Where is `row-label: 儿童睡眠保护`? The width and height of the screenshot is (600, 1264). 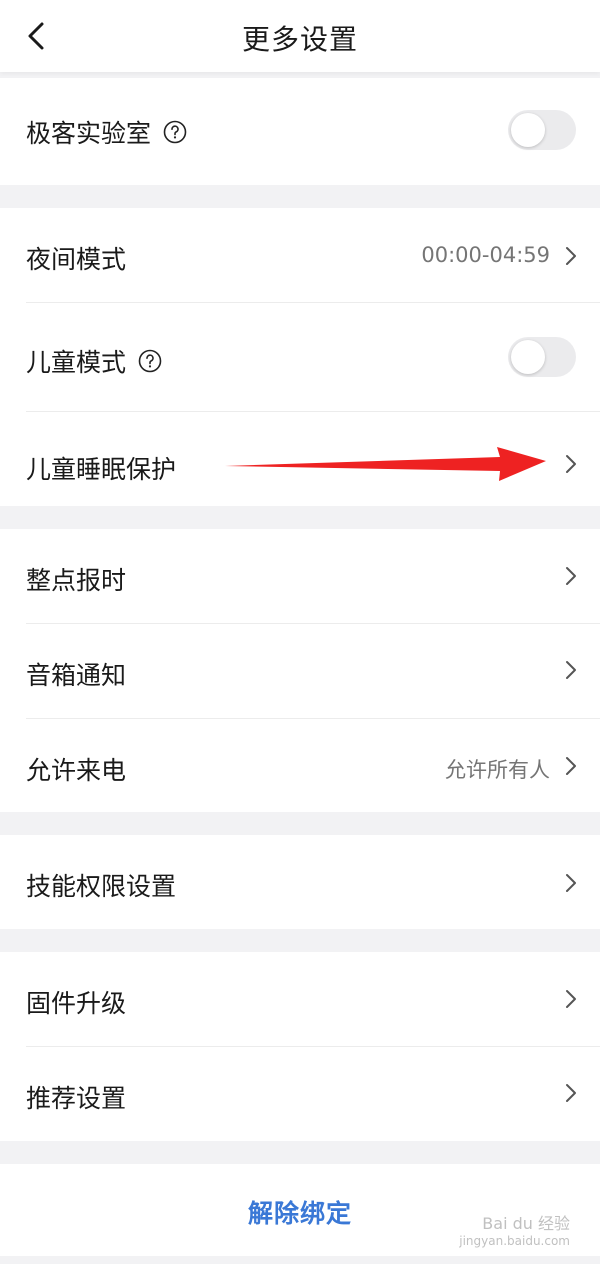
row-label: 儿童睡眠保护 is located at coordinates (101, 469).